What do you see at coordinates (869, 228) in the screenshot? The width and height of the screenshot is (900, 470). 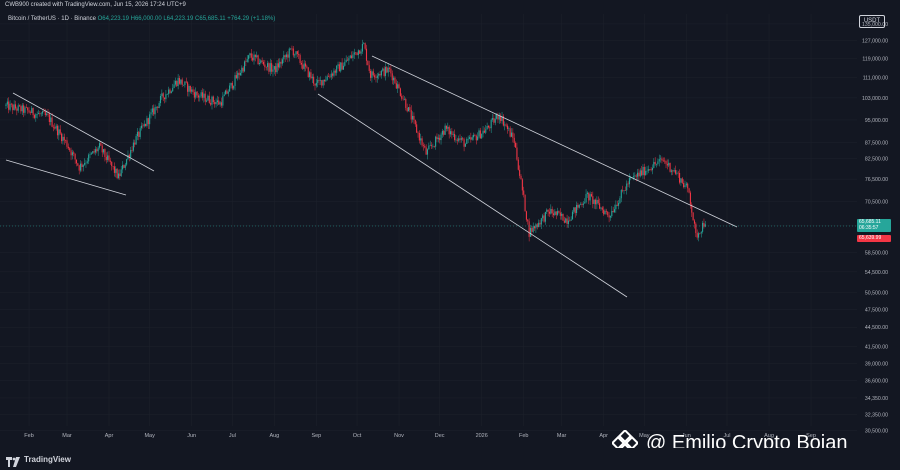 I see `candle-countdown: 06:35:57` at bounding box center [869, 228].